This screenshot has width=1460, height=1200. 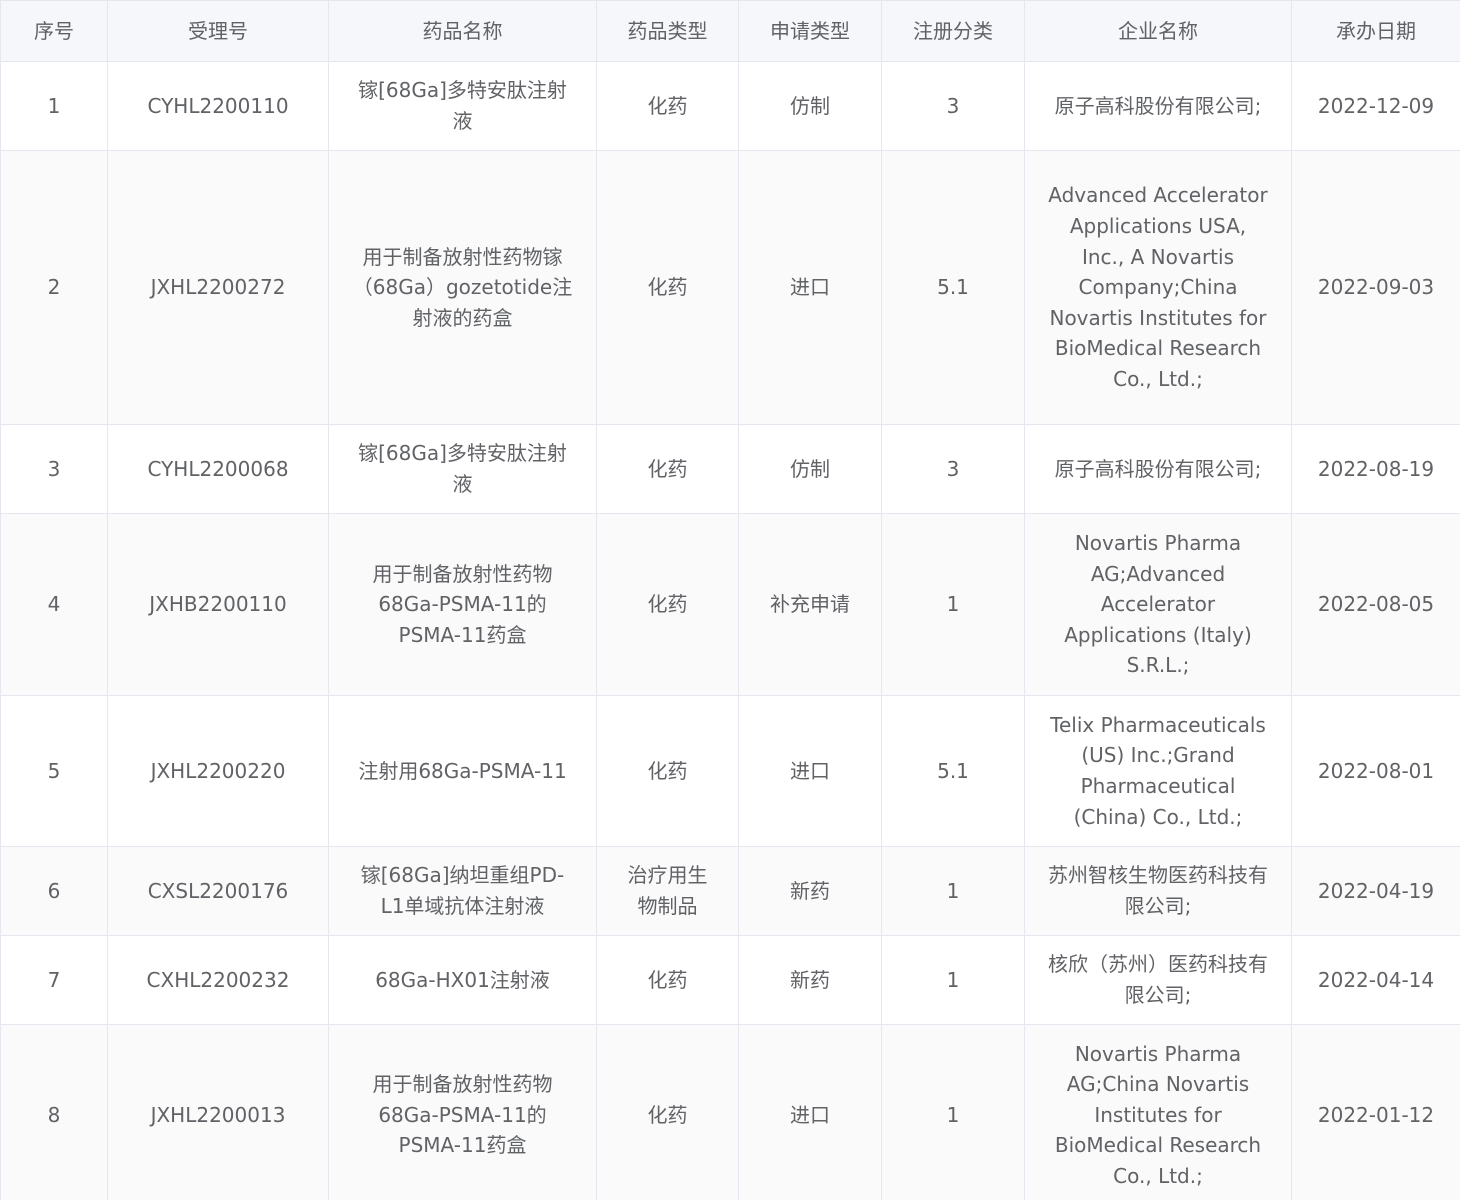 I want to click on cell-date: 2022-04-19, so click(x=1375, y=891).